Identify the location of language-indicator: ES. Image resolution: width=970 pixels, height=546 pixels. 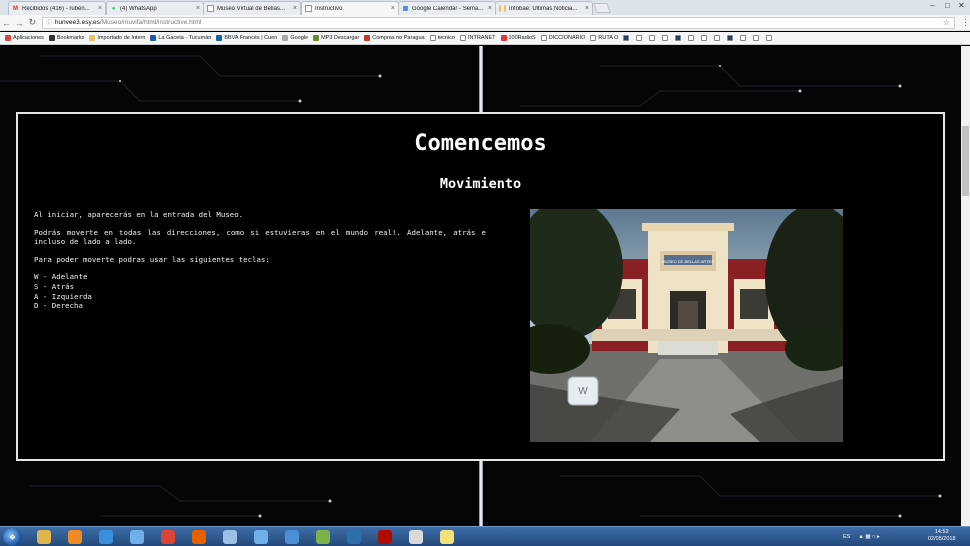
(846, 537).